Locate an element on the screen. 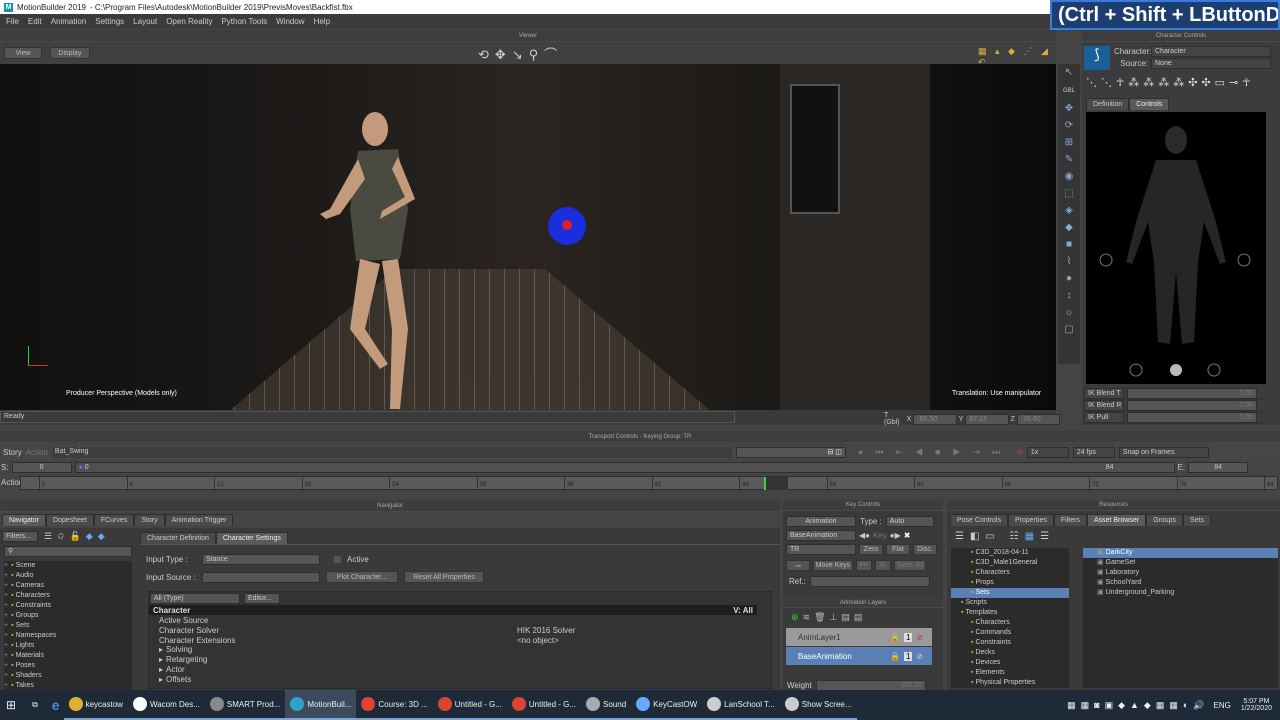 This screenshot has width=1280, height=720. tree-item-scene: + ▪ Scene is located at coordinates (68, 566).